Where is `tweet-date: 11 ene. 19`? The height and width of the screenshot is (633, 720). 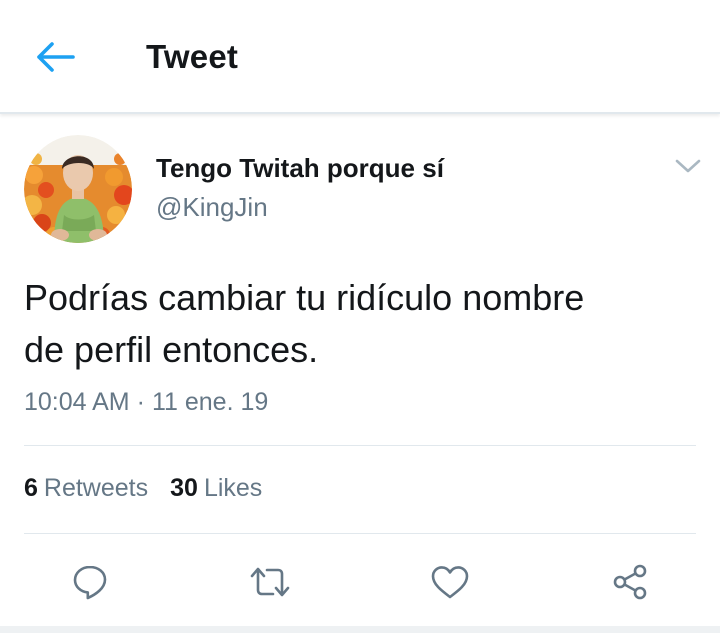
tweet-date: 11 ene. 19 is located at coordinates (210, 402).